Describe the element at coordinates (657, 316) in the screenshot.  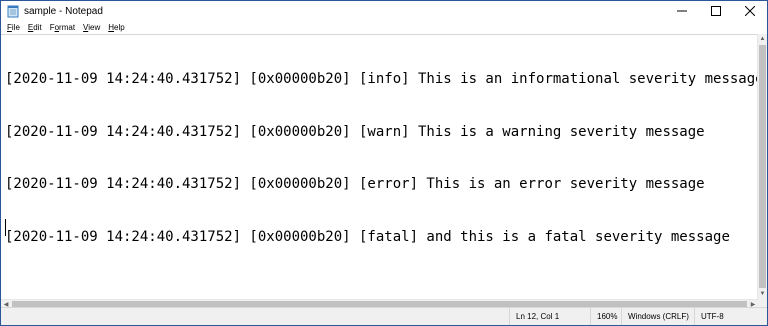
I see `status-line-endings: Windows (CRLF)` at that location.